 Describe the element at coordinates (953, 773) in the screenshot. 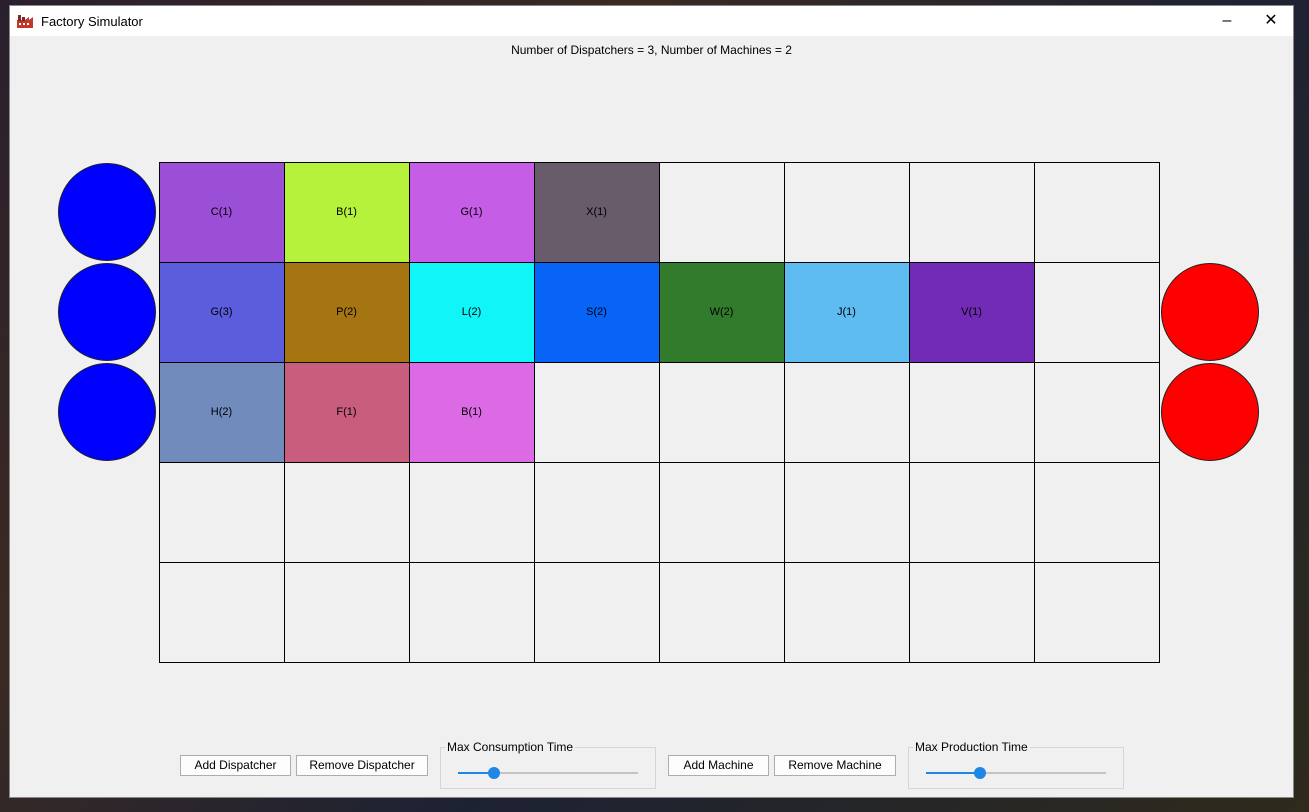

I see `max-production-slider-fill` at that location.